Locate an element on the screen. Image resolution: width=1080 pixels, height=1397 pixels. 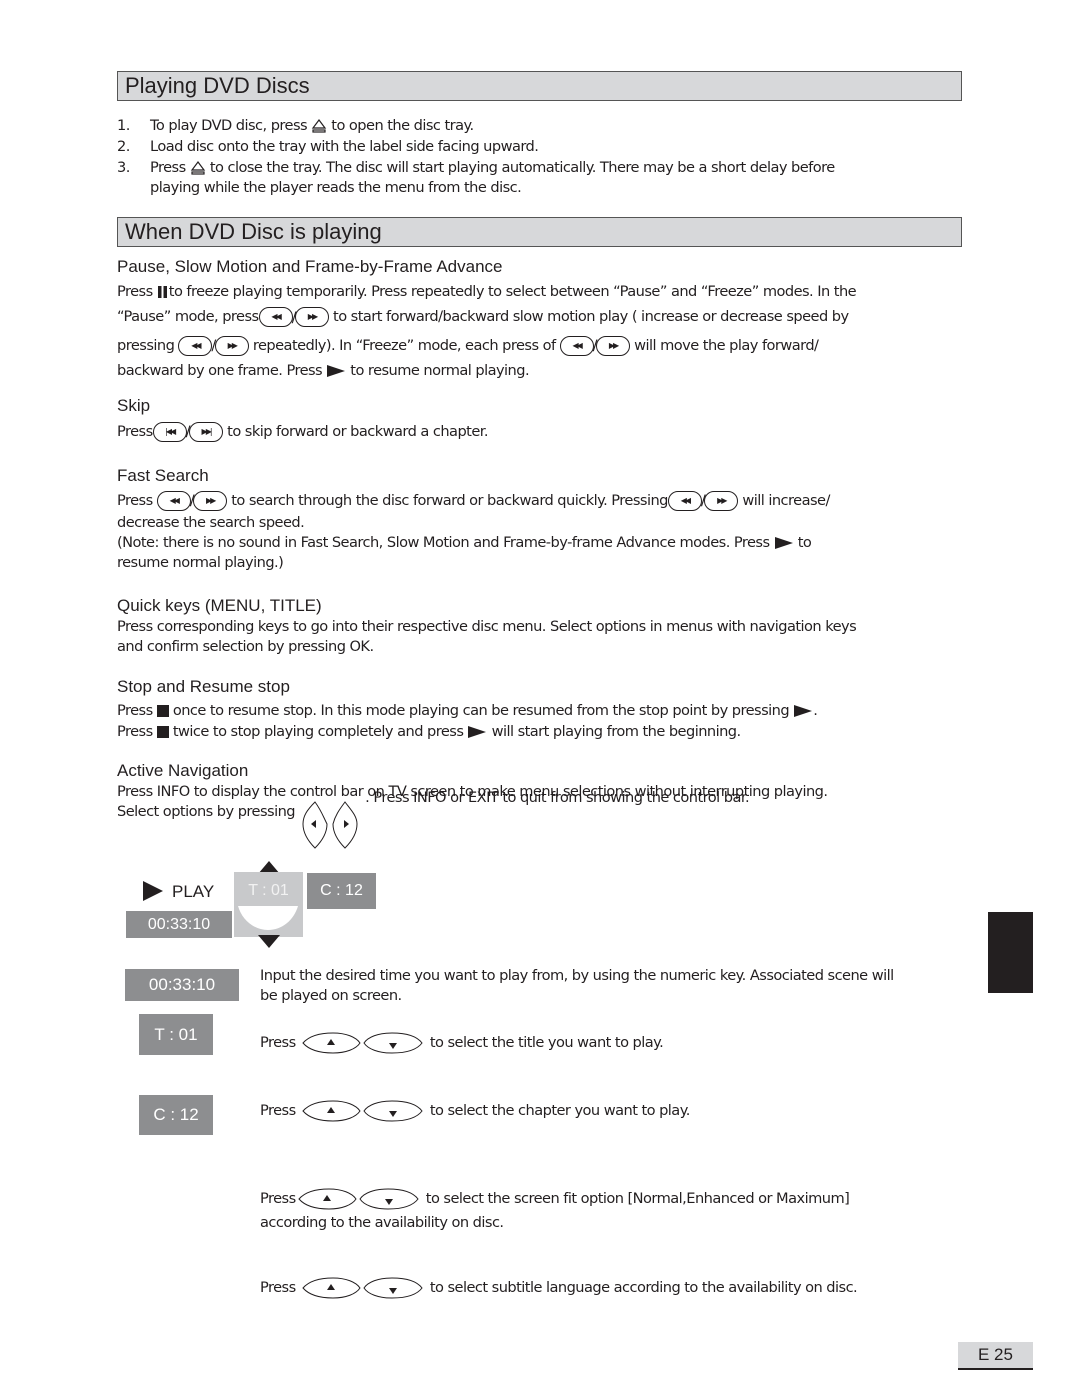
step-number: 3. is located at coordinates (123, 167).